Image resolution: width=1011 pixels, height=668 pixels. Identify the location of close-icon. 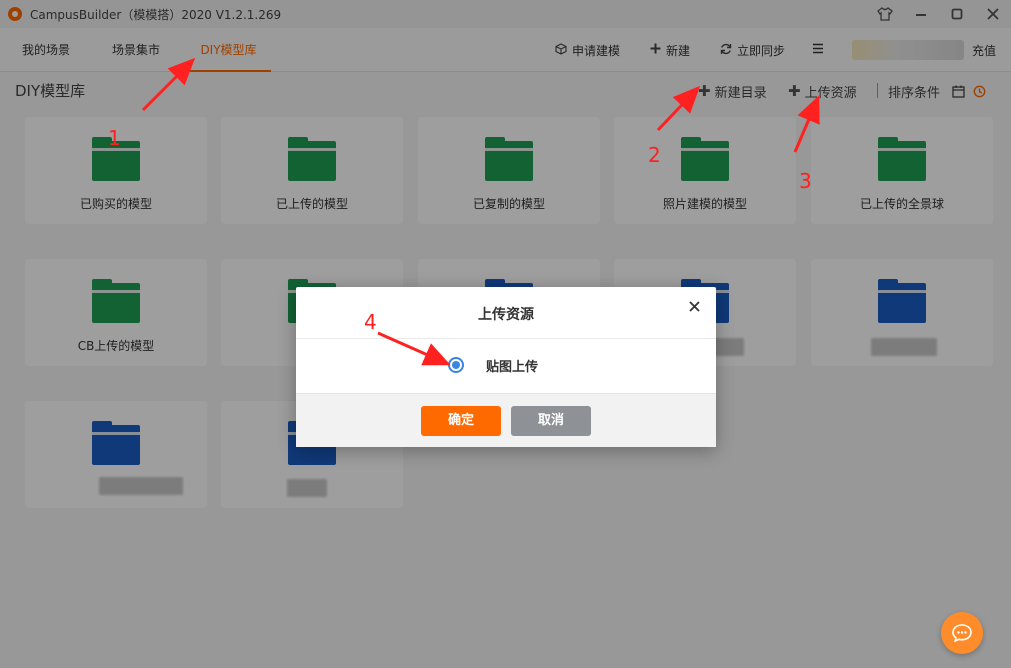
(694, 307).